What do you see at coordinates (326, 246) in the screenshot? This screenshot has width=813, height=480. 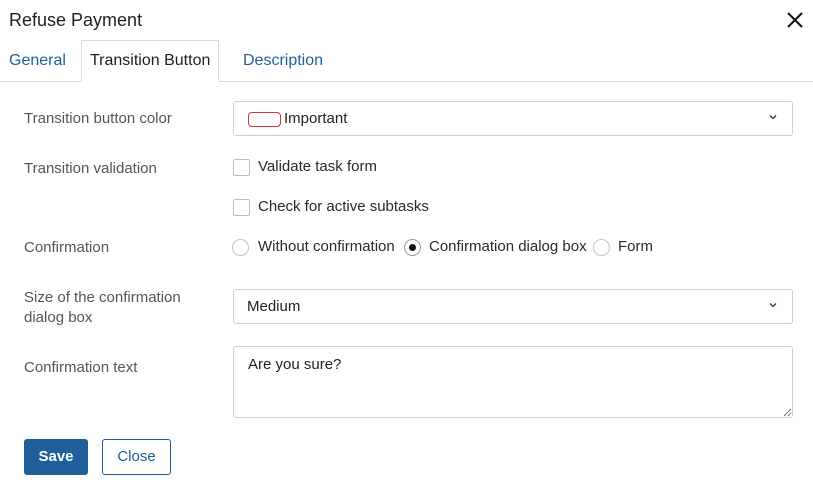 I see `without-confirmation-label: Without confirmation` at bounding box center [326, 246].